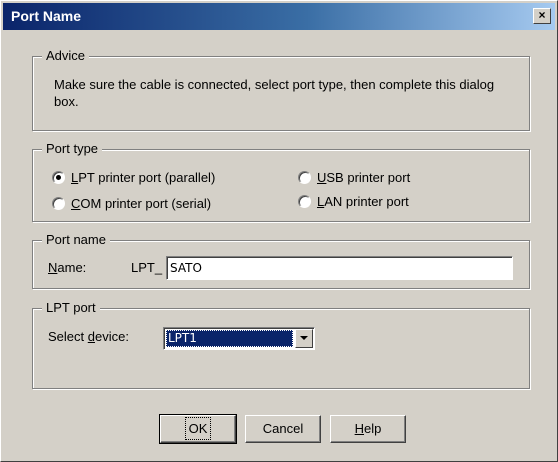 This screenshot has height=462, width=558. I want to click on name-label-accel: N, so click(53, 267).